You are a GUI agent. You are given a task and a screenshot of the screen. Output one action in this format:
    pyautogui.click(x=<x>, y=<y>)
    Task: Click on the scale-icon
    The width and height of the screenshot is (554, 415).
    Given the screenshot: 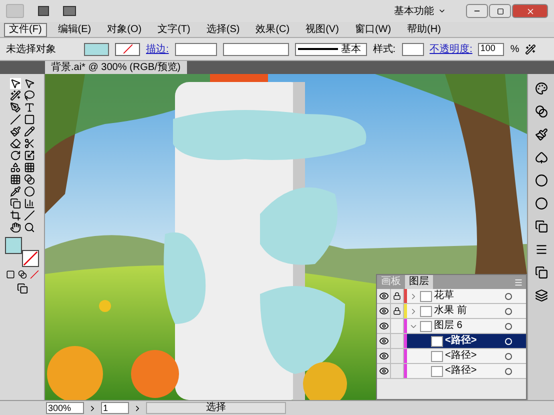 What is the action you would take?
    pyautogui.click(x=29, y=155)
    